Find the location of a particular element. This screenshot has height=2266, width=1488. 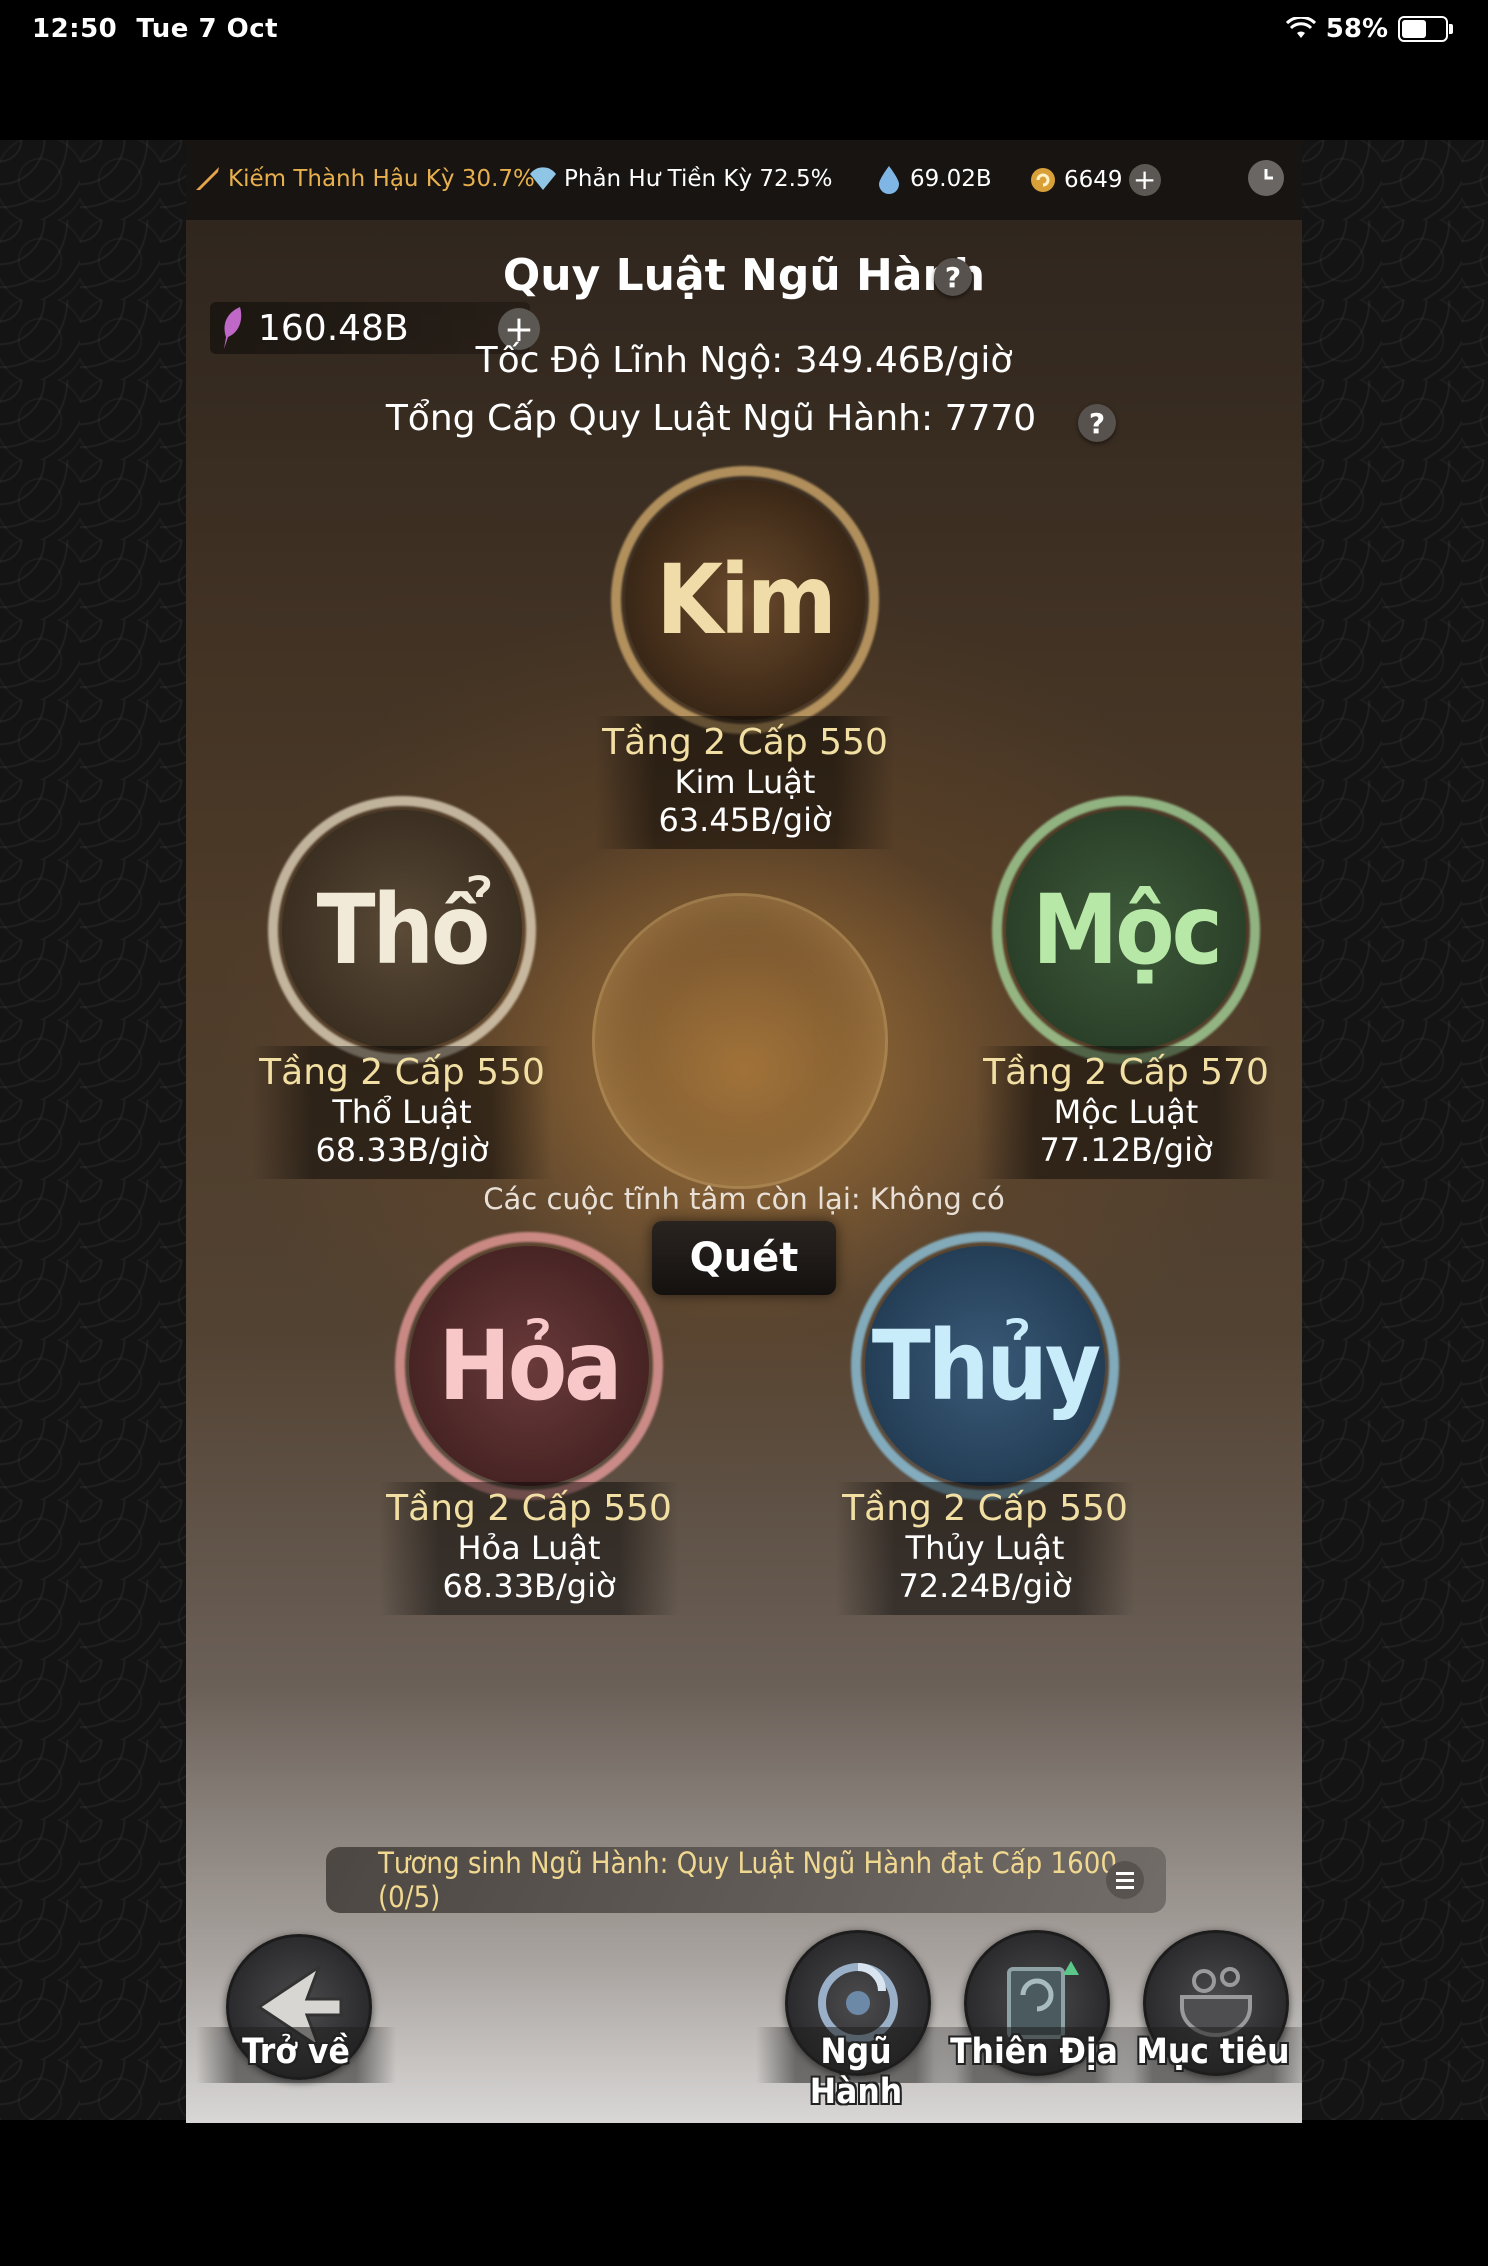

kim-rate: 63.45B/giờ is located at coordinates (745, 820).